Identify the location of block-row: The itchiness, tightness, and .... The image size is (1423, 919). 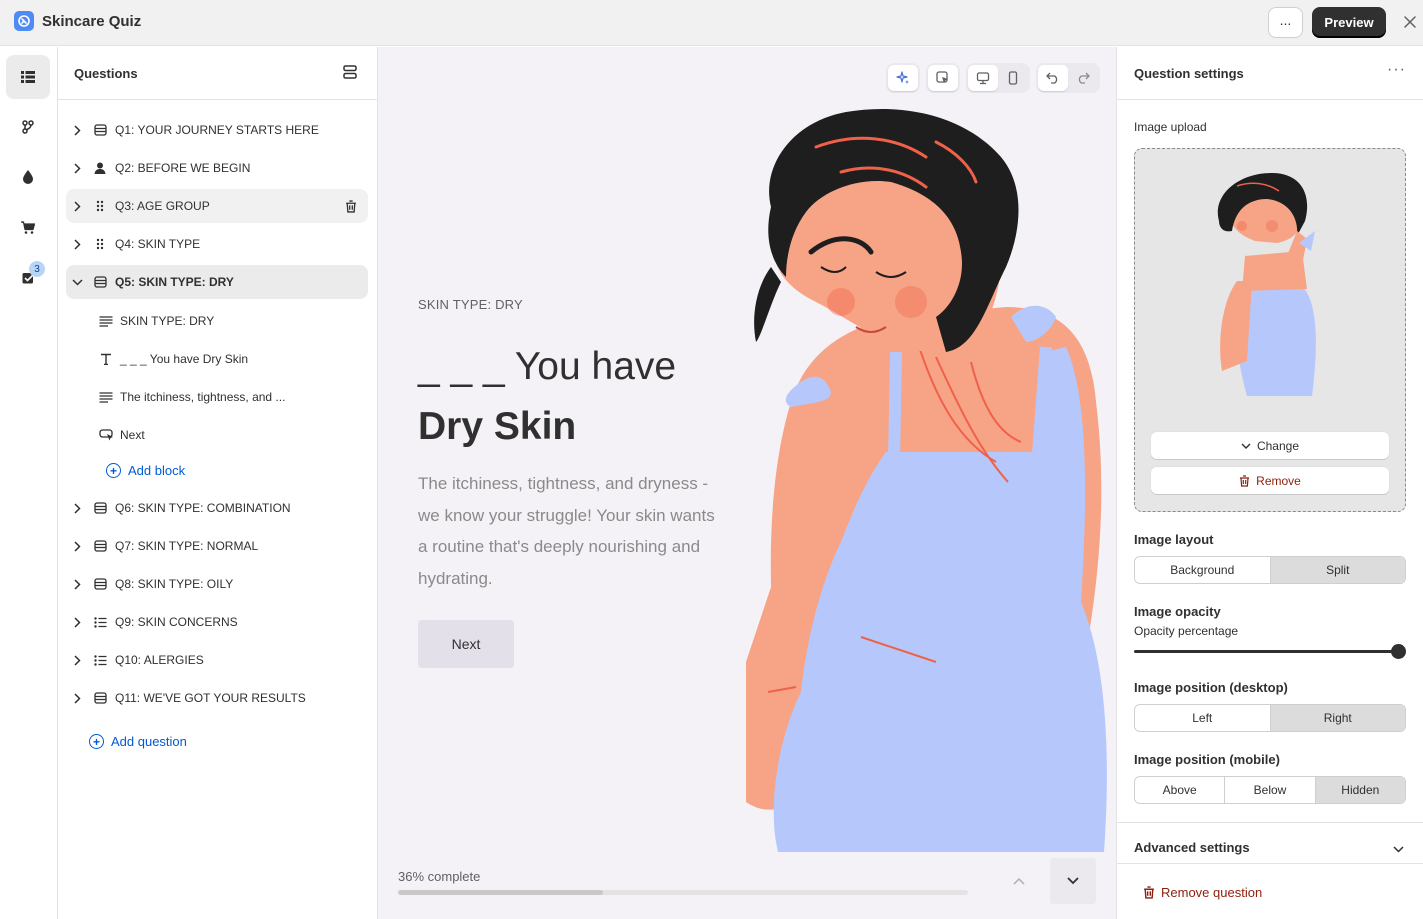
(231, 397).